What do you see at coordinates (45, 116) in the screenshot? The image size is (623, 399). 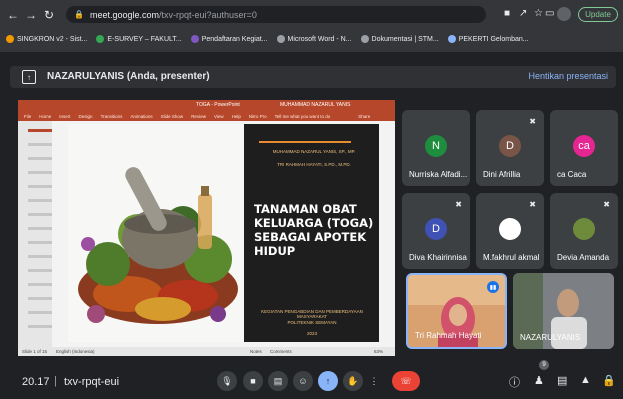 I see `ribbon-tab: Home` at bounding box center [45, 116].